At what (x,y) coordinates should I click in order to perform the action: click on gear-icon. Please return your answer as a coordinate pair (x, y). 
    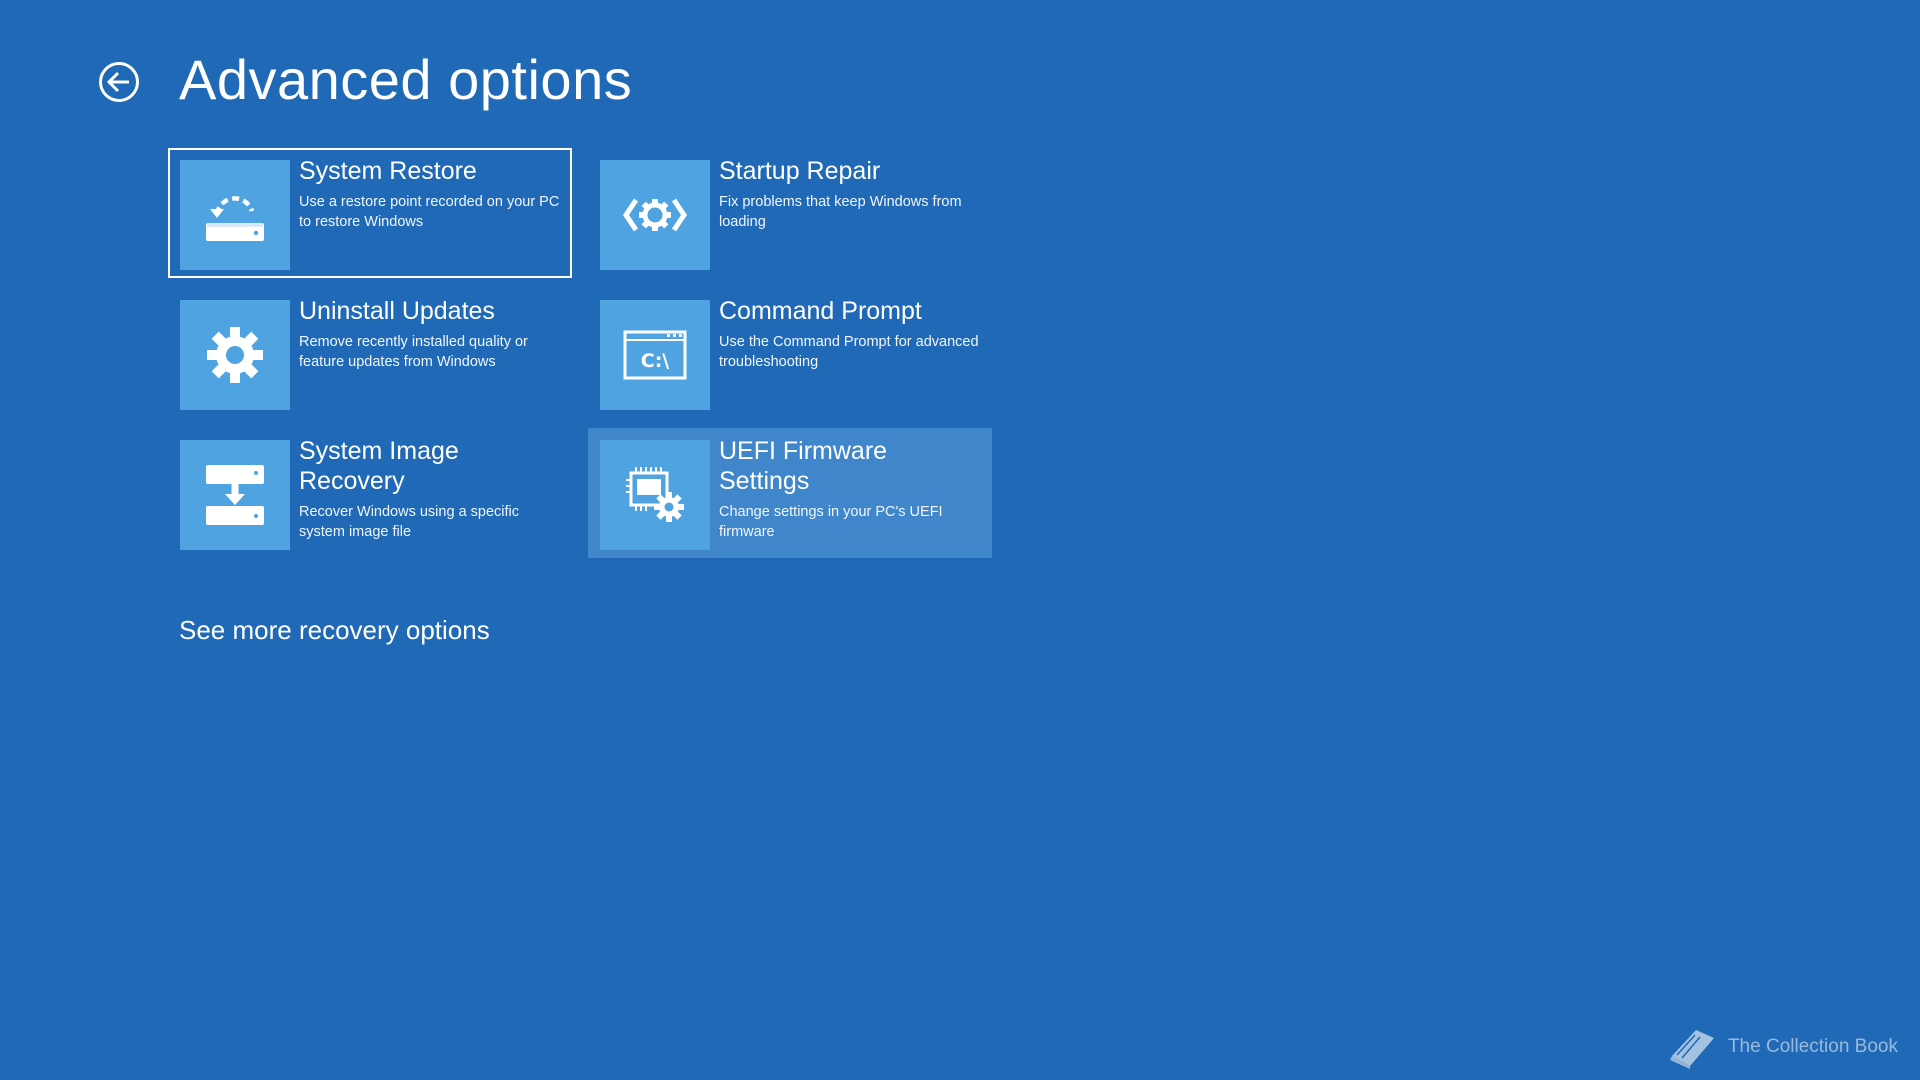
    Looking at the image, I should click on (235, 355).